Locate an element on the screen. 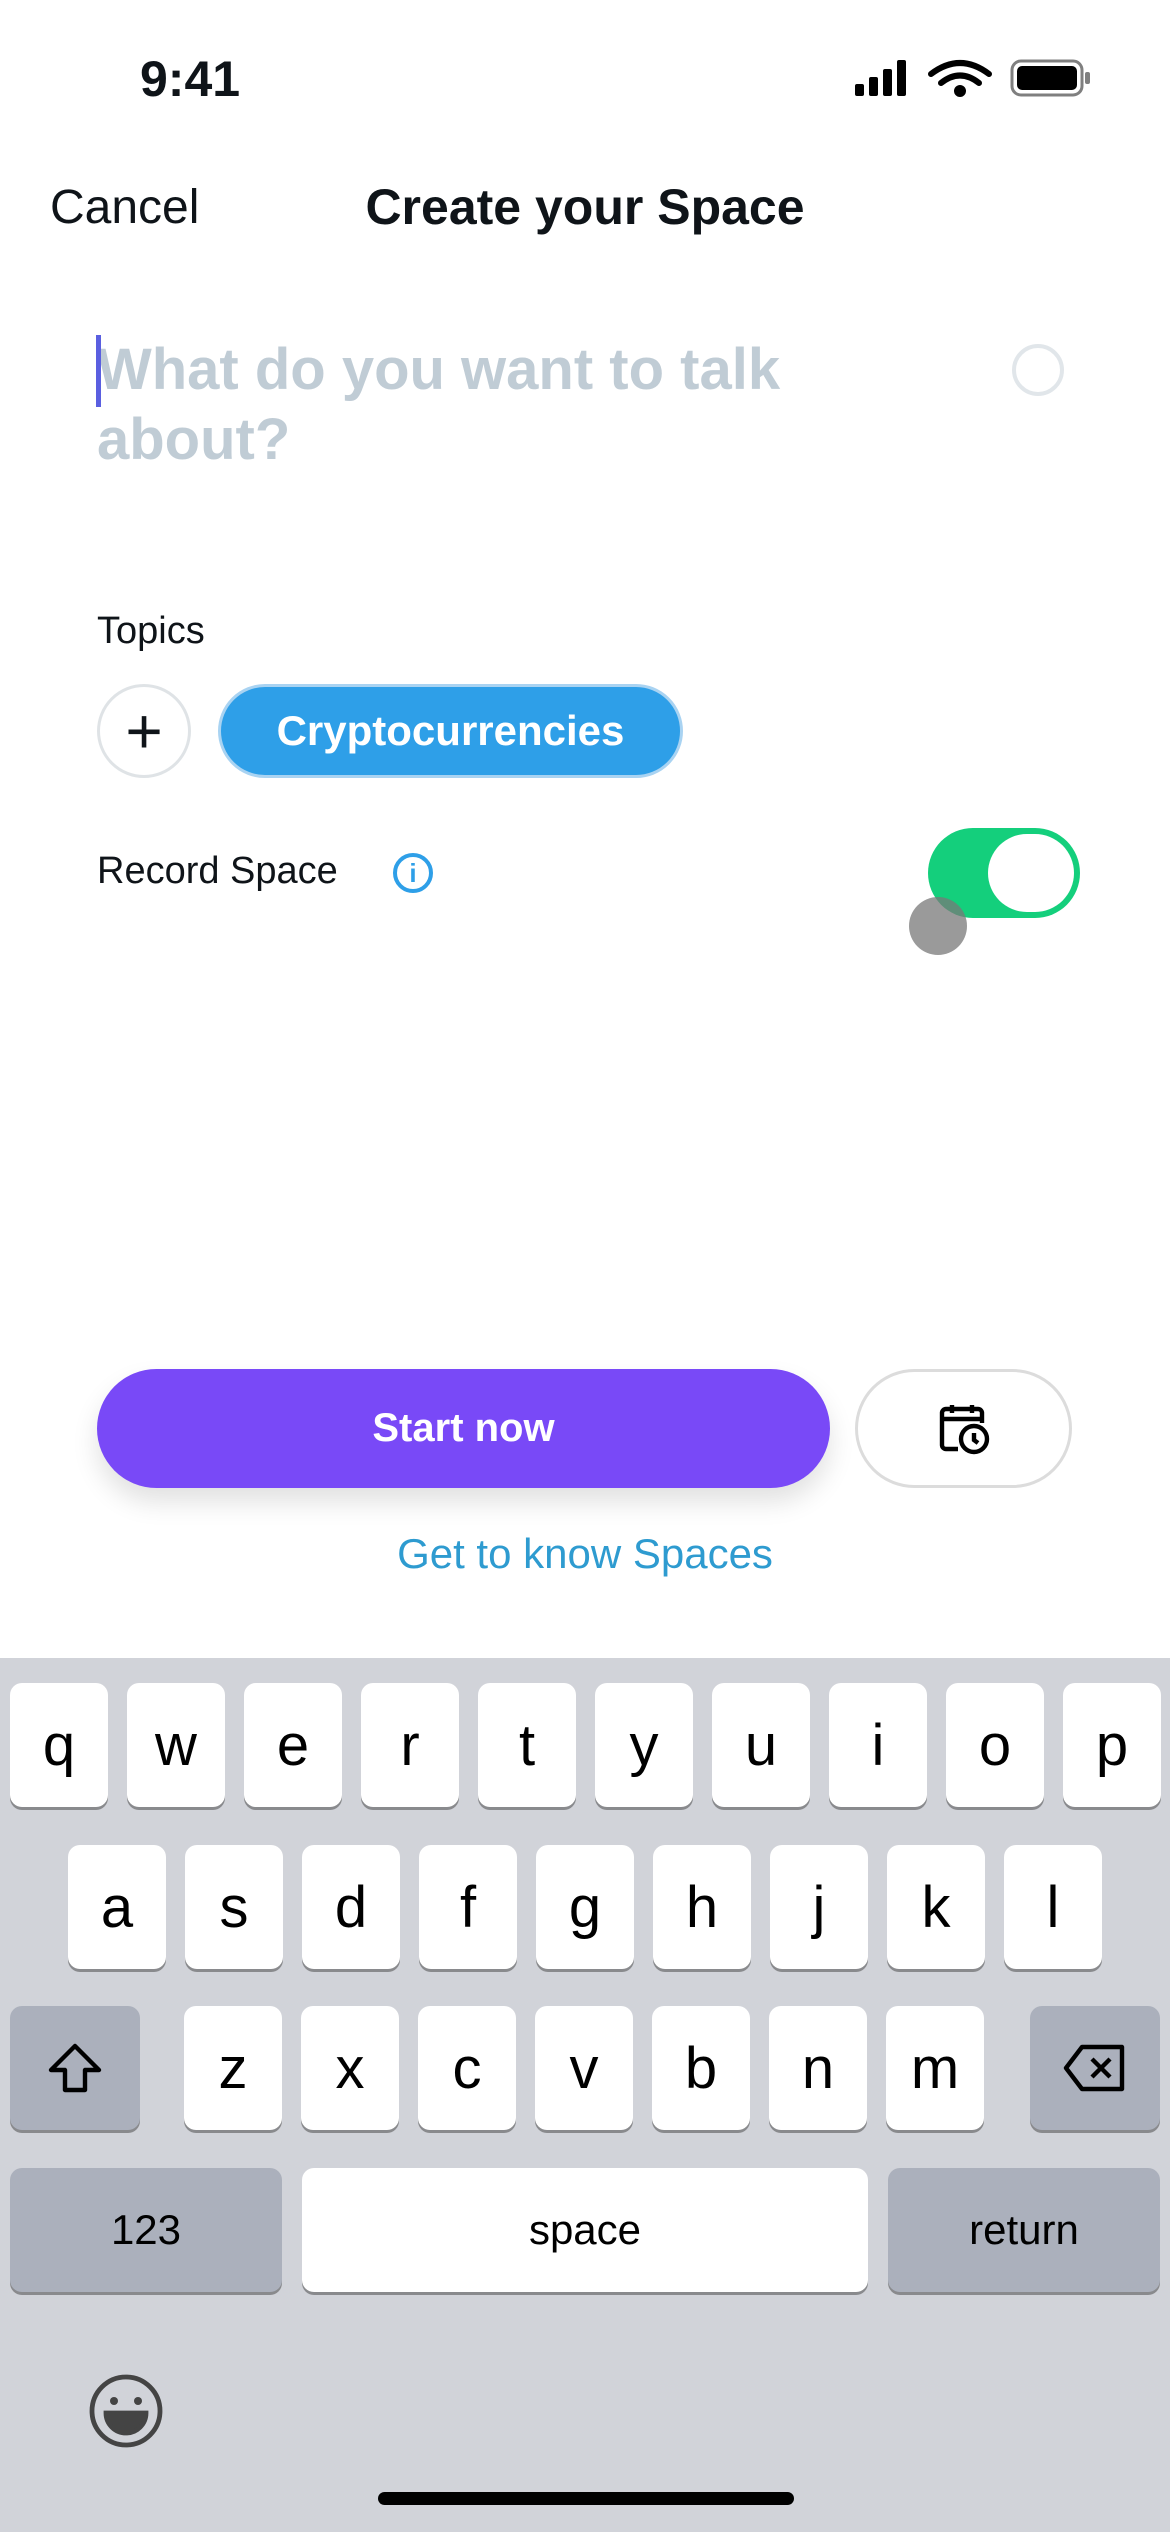 The height and width of the screenshot is (2532, 1170). key-n: n is located at coordinates (818, 2068).